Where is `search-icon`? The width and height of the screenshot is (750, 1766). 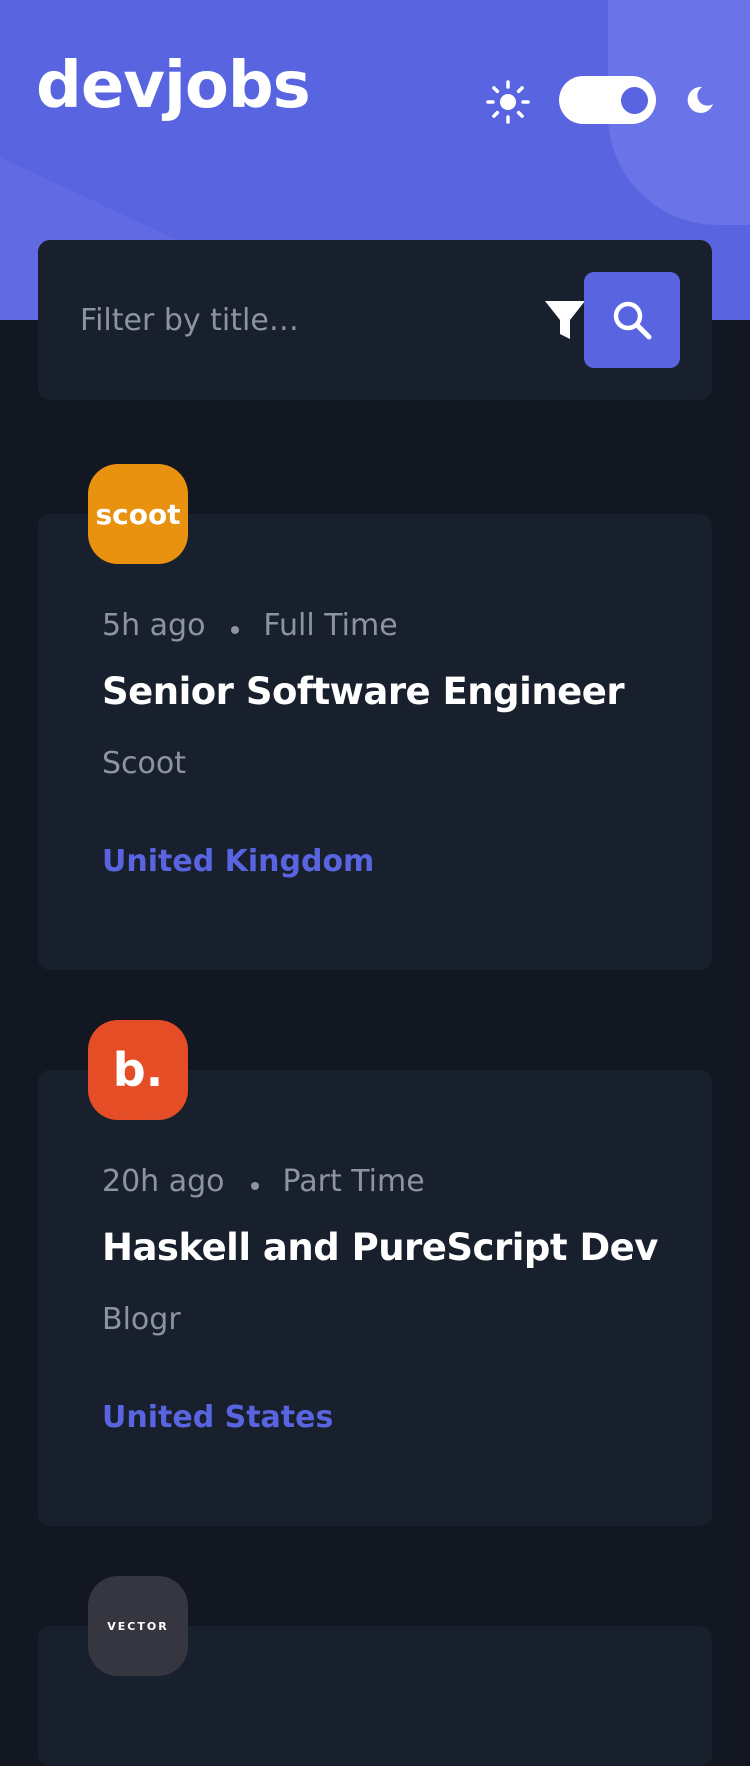
search-icon is located at coordinates (632, 320).